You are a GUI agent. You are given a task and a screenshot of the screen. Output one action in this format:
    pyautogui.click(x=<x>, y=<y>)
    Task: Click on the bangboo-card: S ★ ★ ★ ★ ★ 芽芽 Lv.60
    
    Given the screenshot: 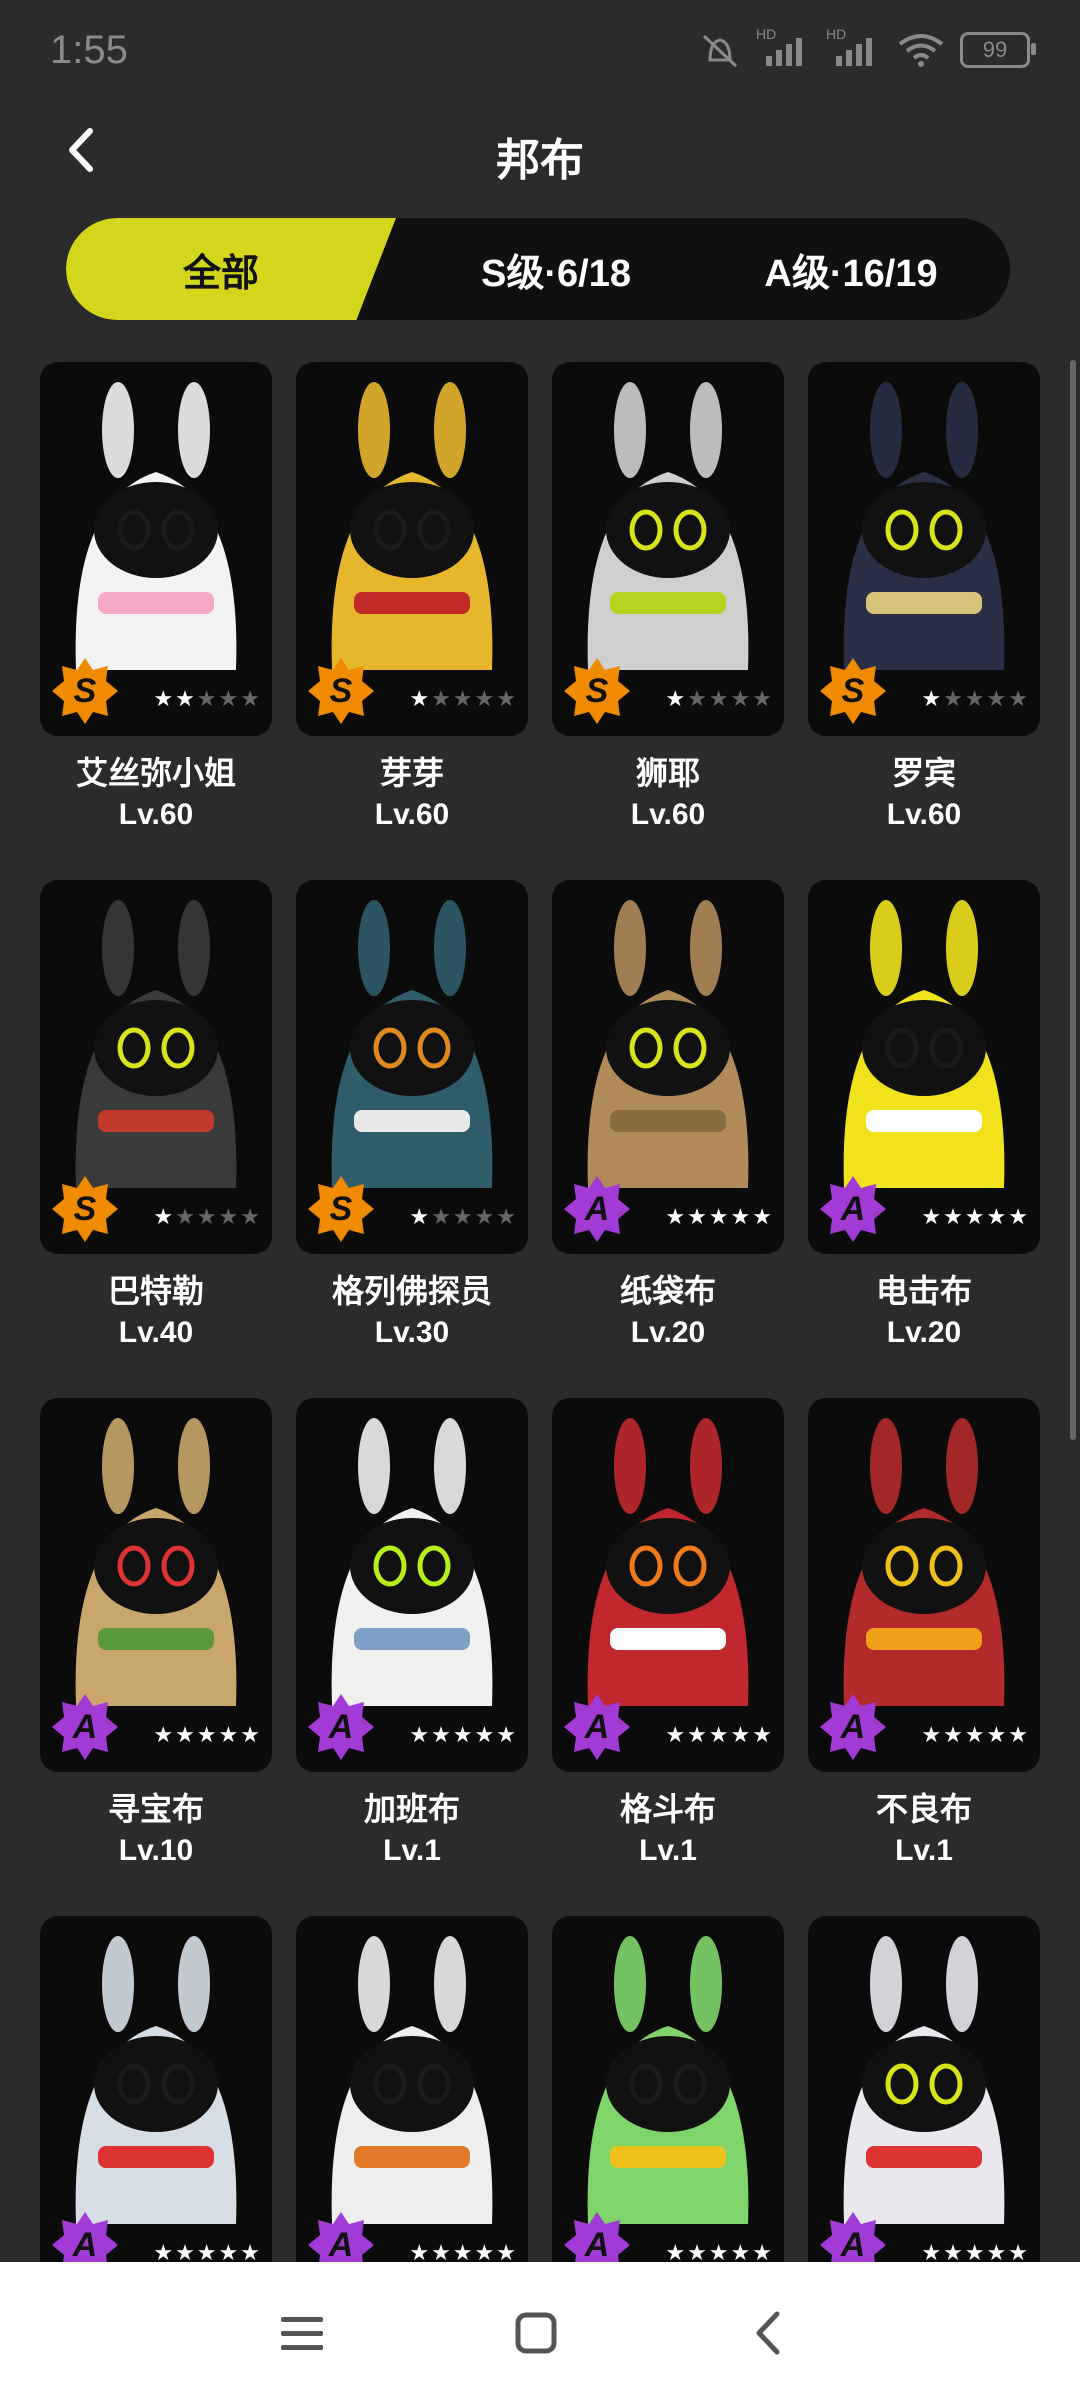 What is the action you would take?
    pyautogui.click(x=412, y=597)
    